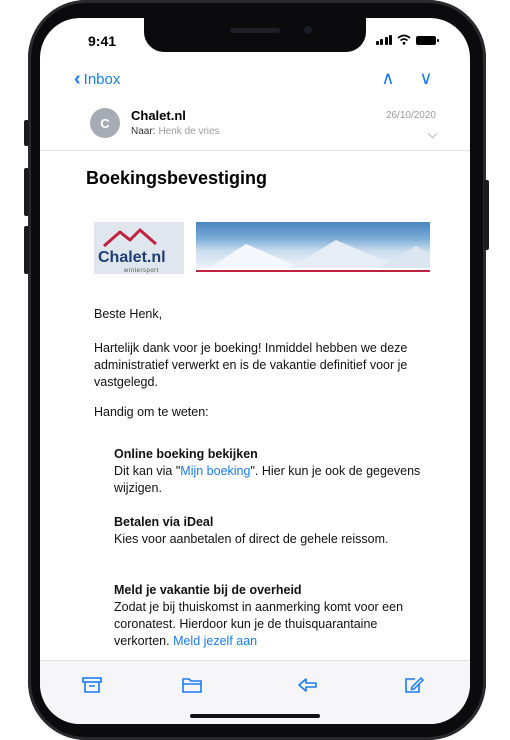  What do you see at coordinates (404, 39) in the screenshot?
I see `wifi-icon` at bounding box center [404, 39].